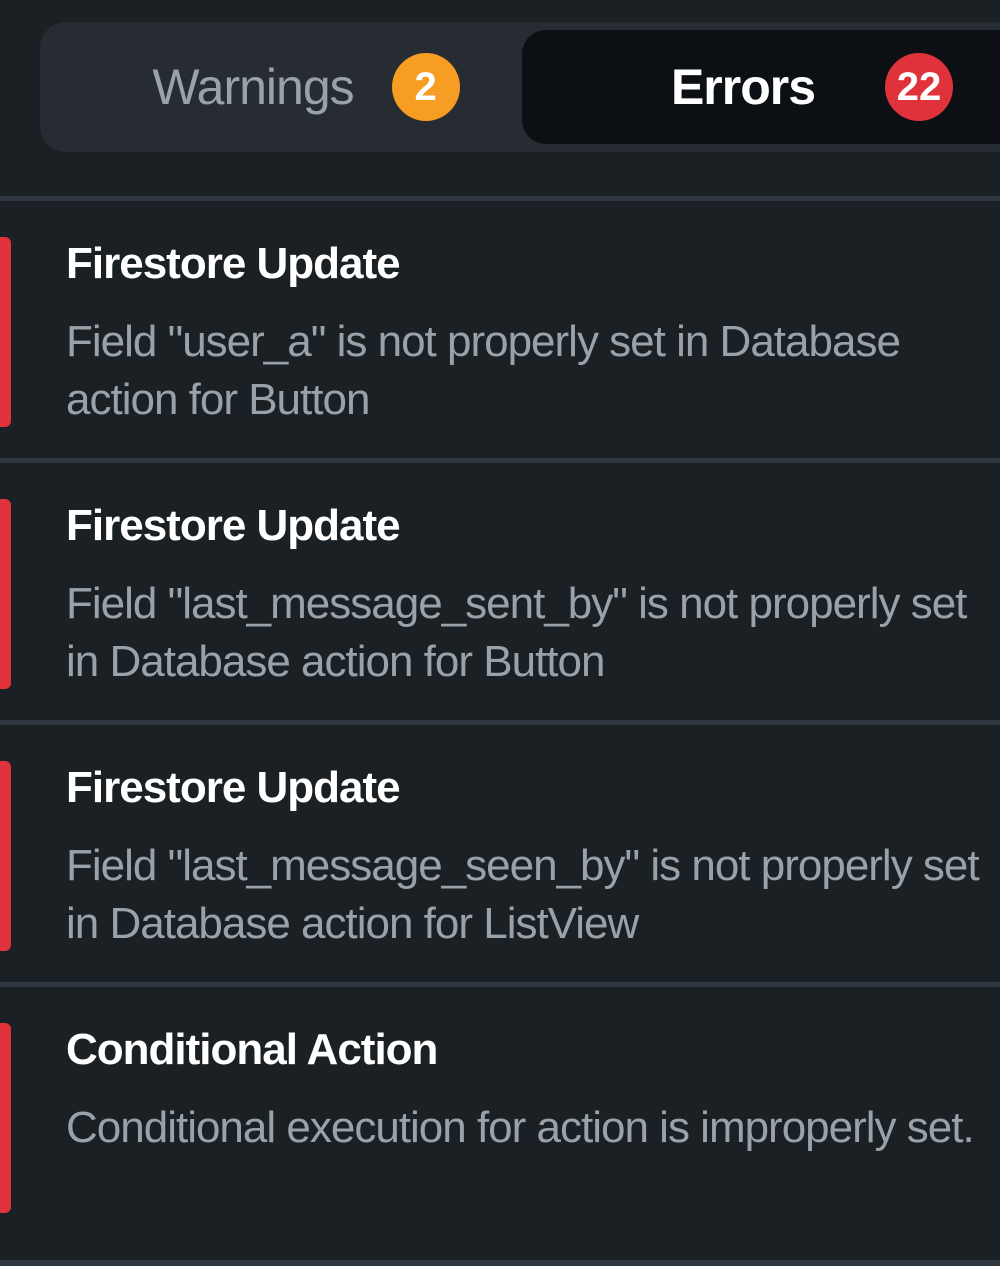 Image resolution: width=1000 pixels, height=1266 pixels. What do you see at coordinates (743, 87) in the screenshot?
I see `tab-errors-label: Errors` at bounding box center [743, 87].